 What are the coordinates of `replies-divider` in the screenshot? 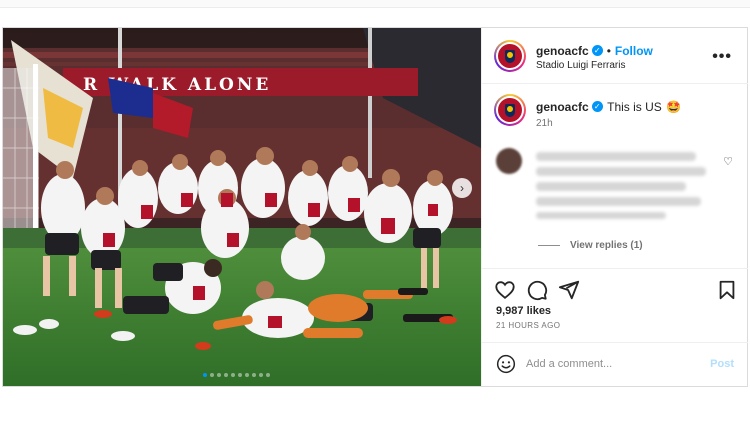 It's located at (549, 245).